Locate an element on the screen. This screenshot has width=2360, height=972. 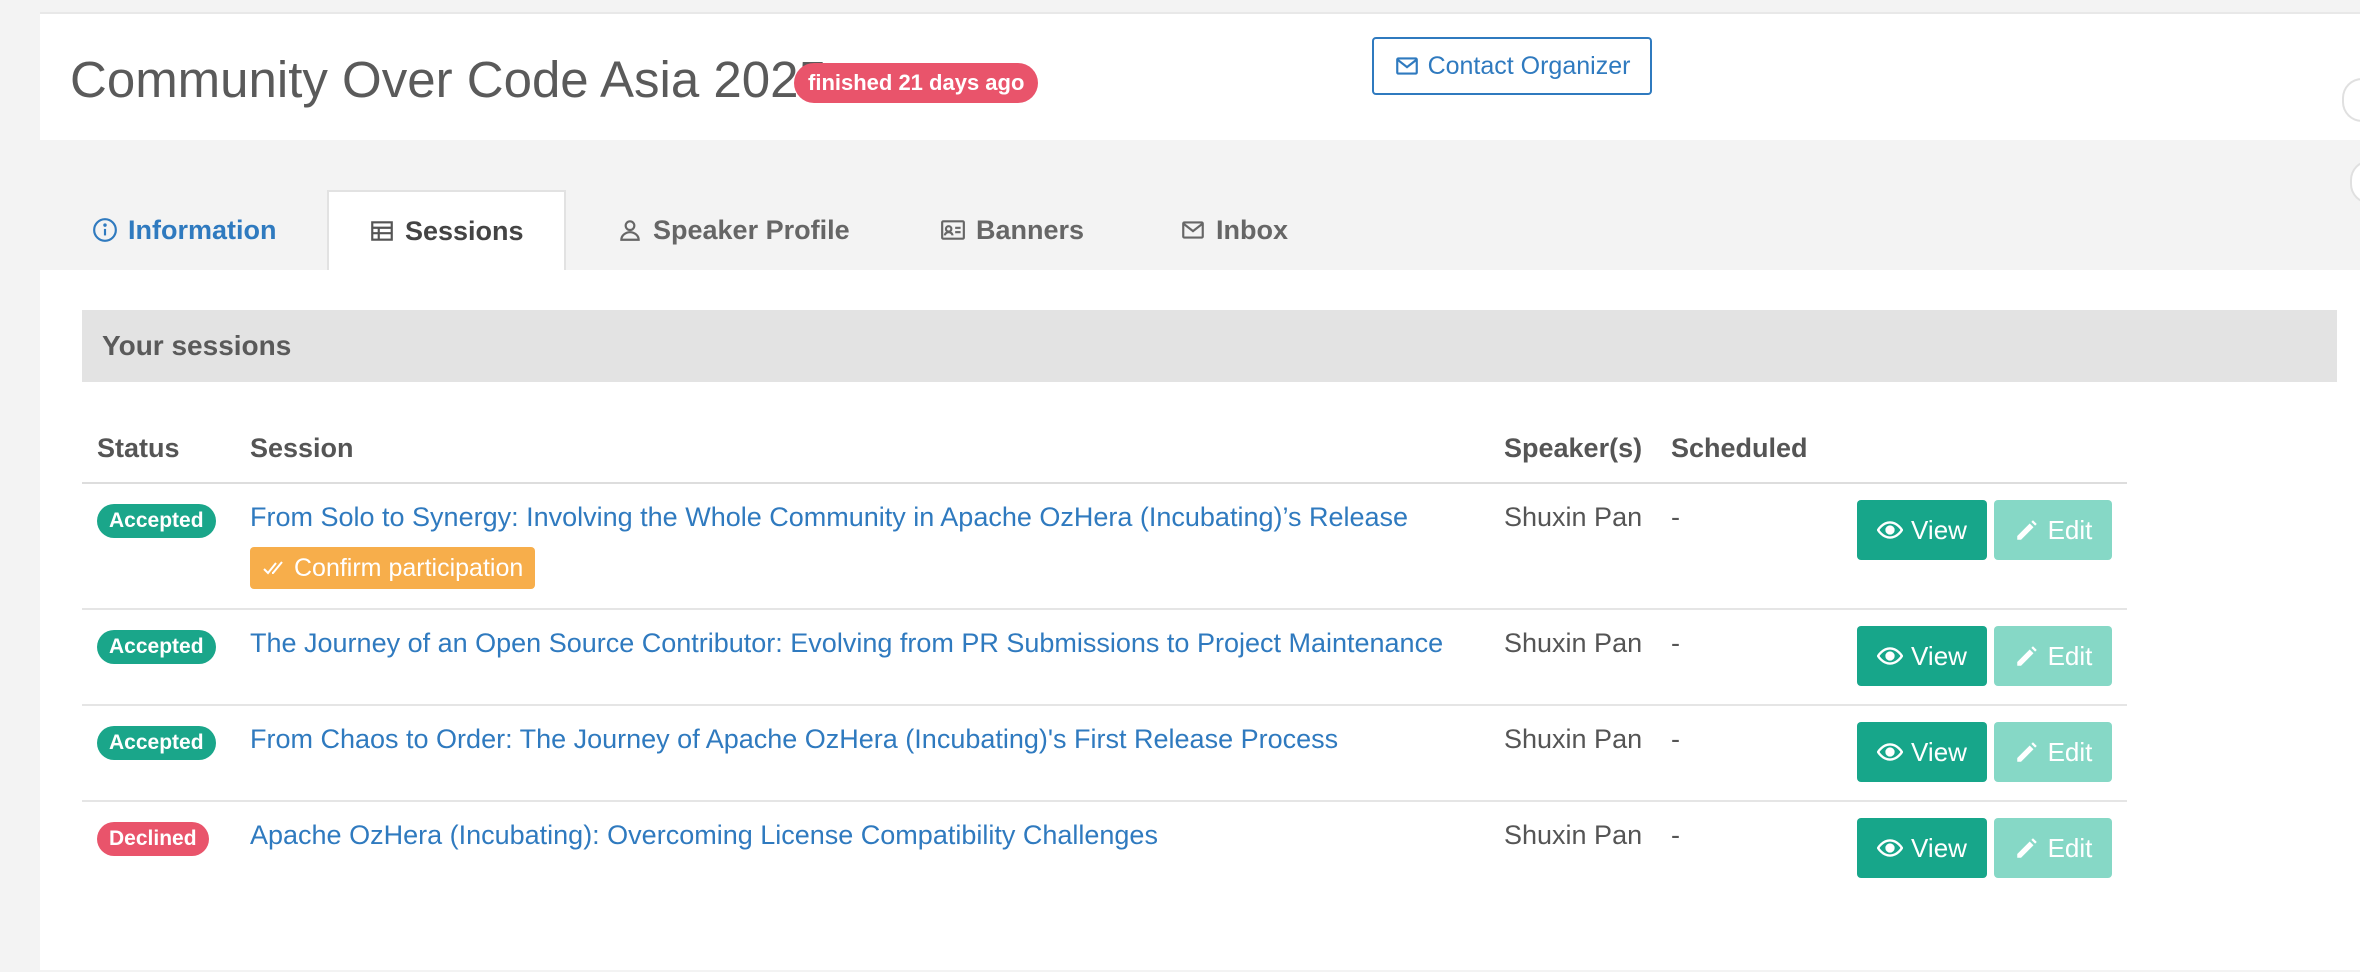
tab-banners: Banners is located at coordinates (1012, 230).